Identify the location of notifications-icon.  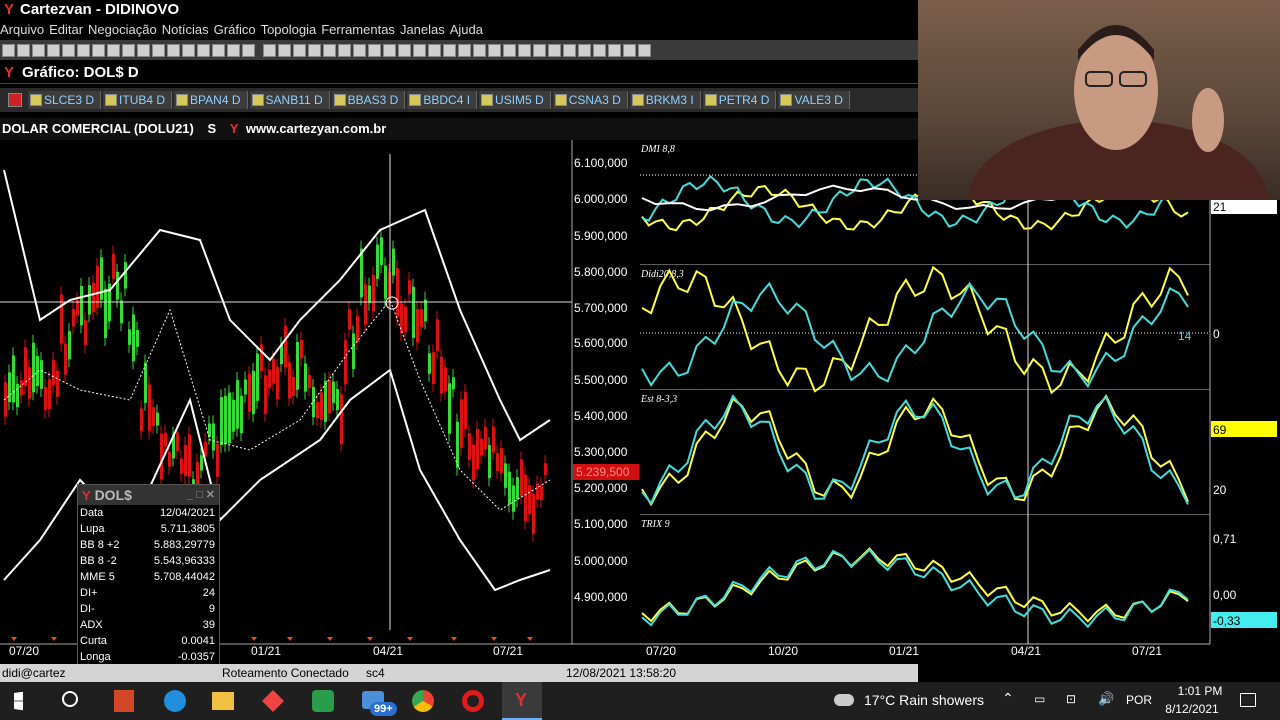
(1248, 700).